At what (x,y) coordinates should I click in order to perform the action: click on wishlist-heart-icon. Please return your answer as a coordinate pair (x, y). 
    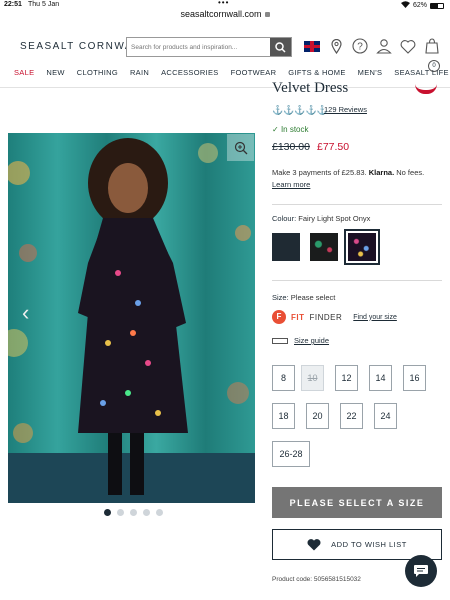
    Looking at the image, I should click on (408, 46).